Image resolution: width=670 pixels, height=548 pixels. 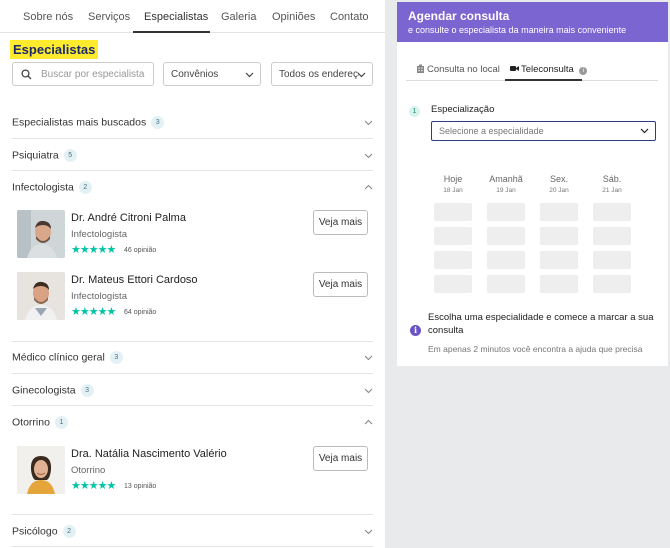 What do you see at coordinates (491, 131) in the screenshot?
I see `specialization-placeholder: Selecione a especialidade` at bounding box center [491, 131].